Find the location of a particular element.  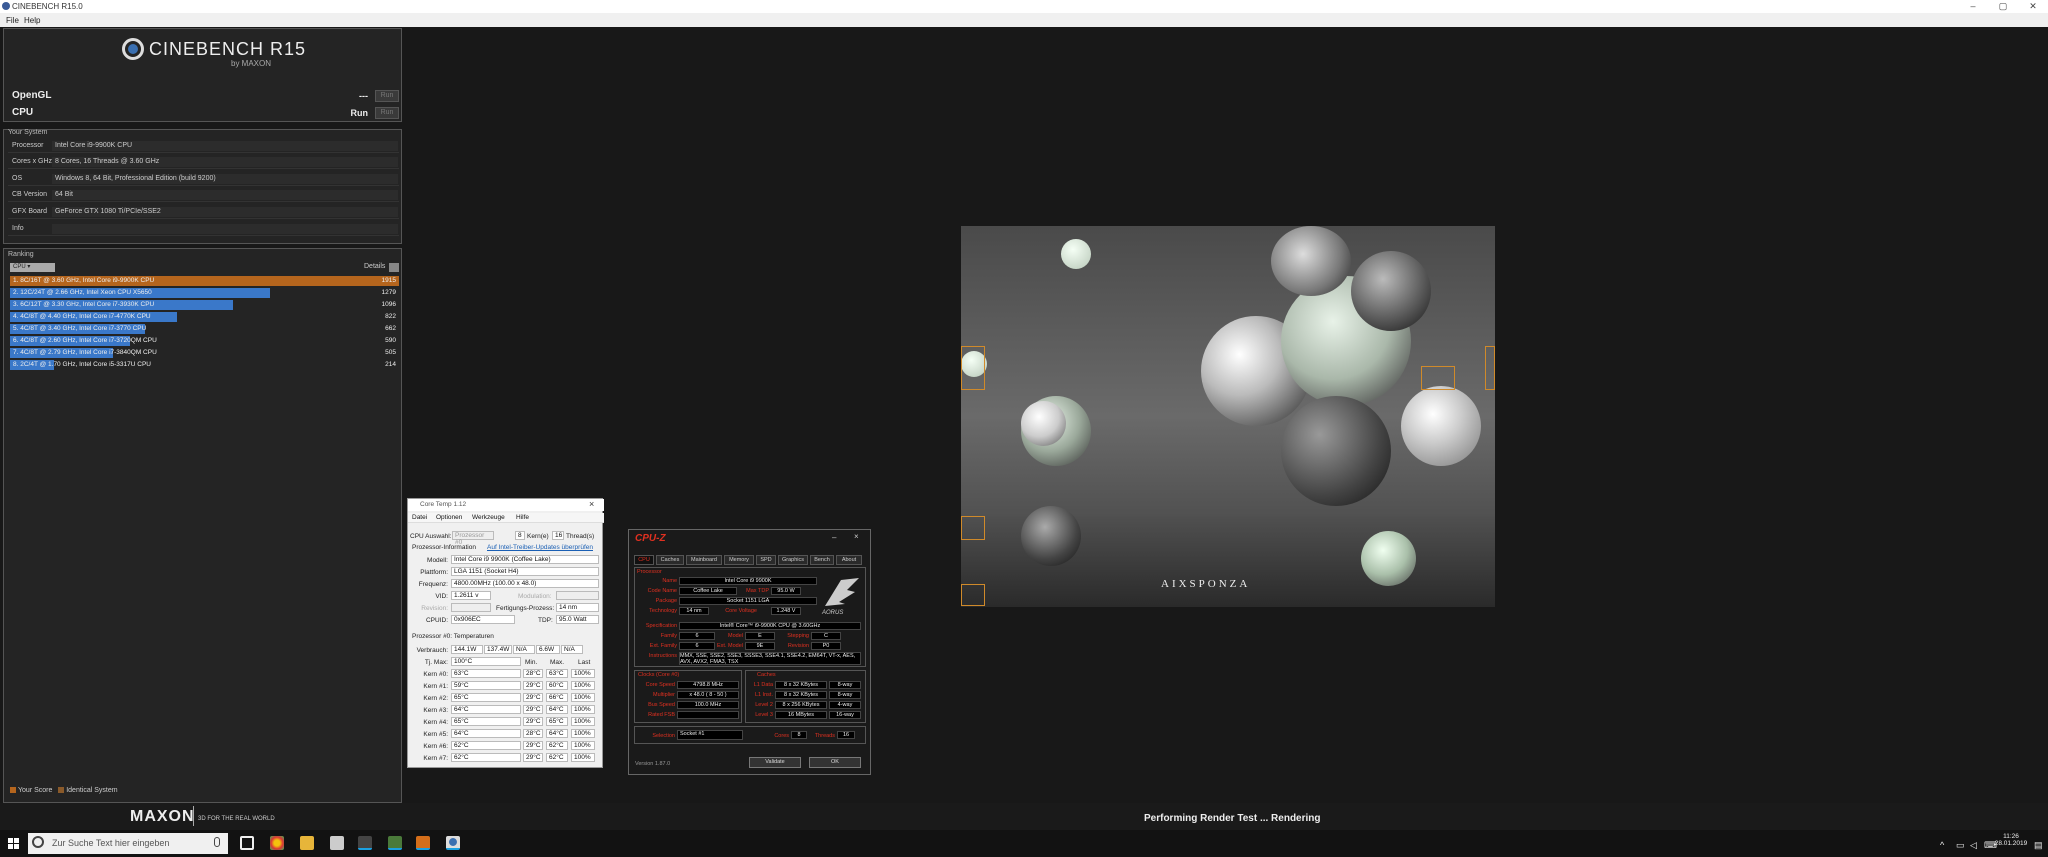

core-max: 63°C is located at coordinates (557, 673).